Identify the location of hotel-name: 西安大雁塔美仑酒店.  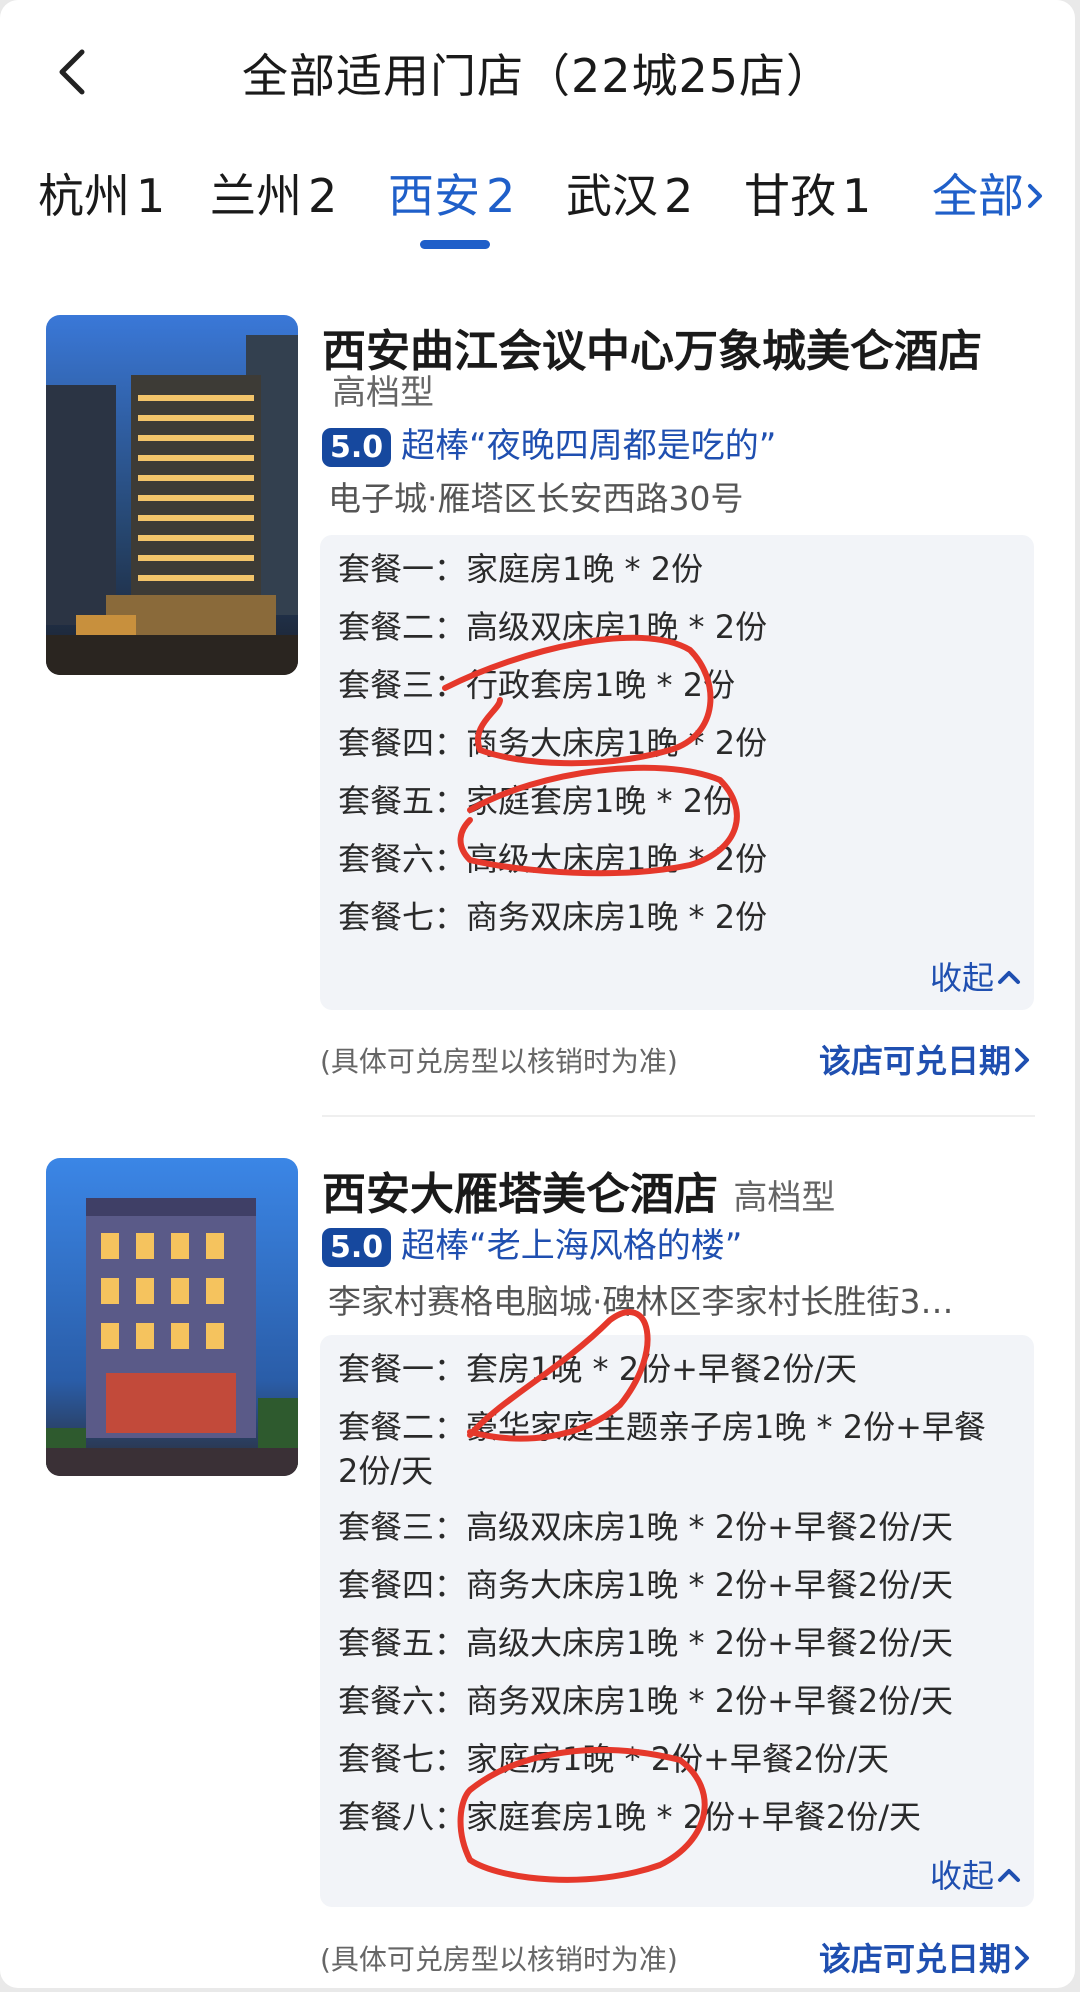
(520, 1194).